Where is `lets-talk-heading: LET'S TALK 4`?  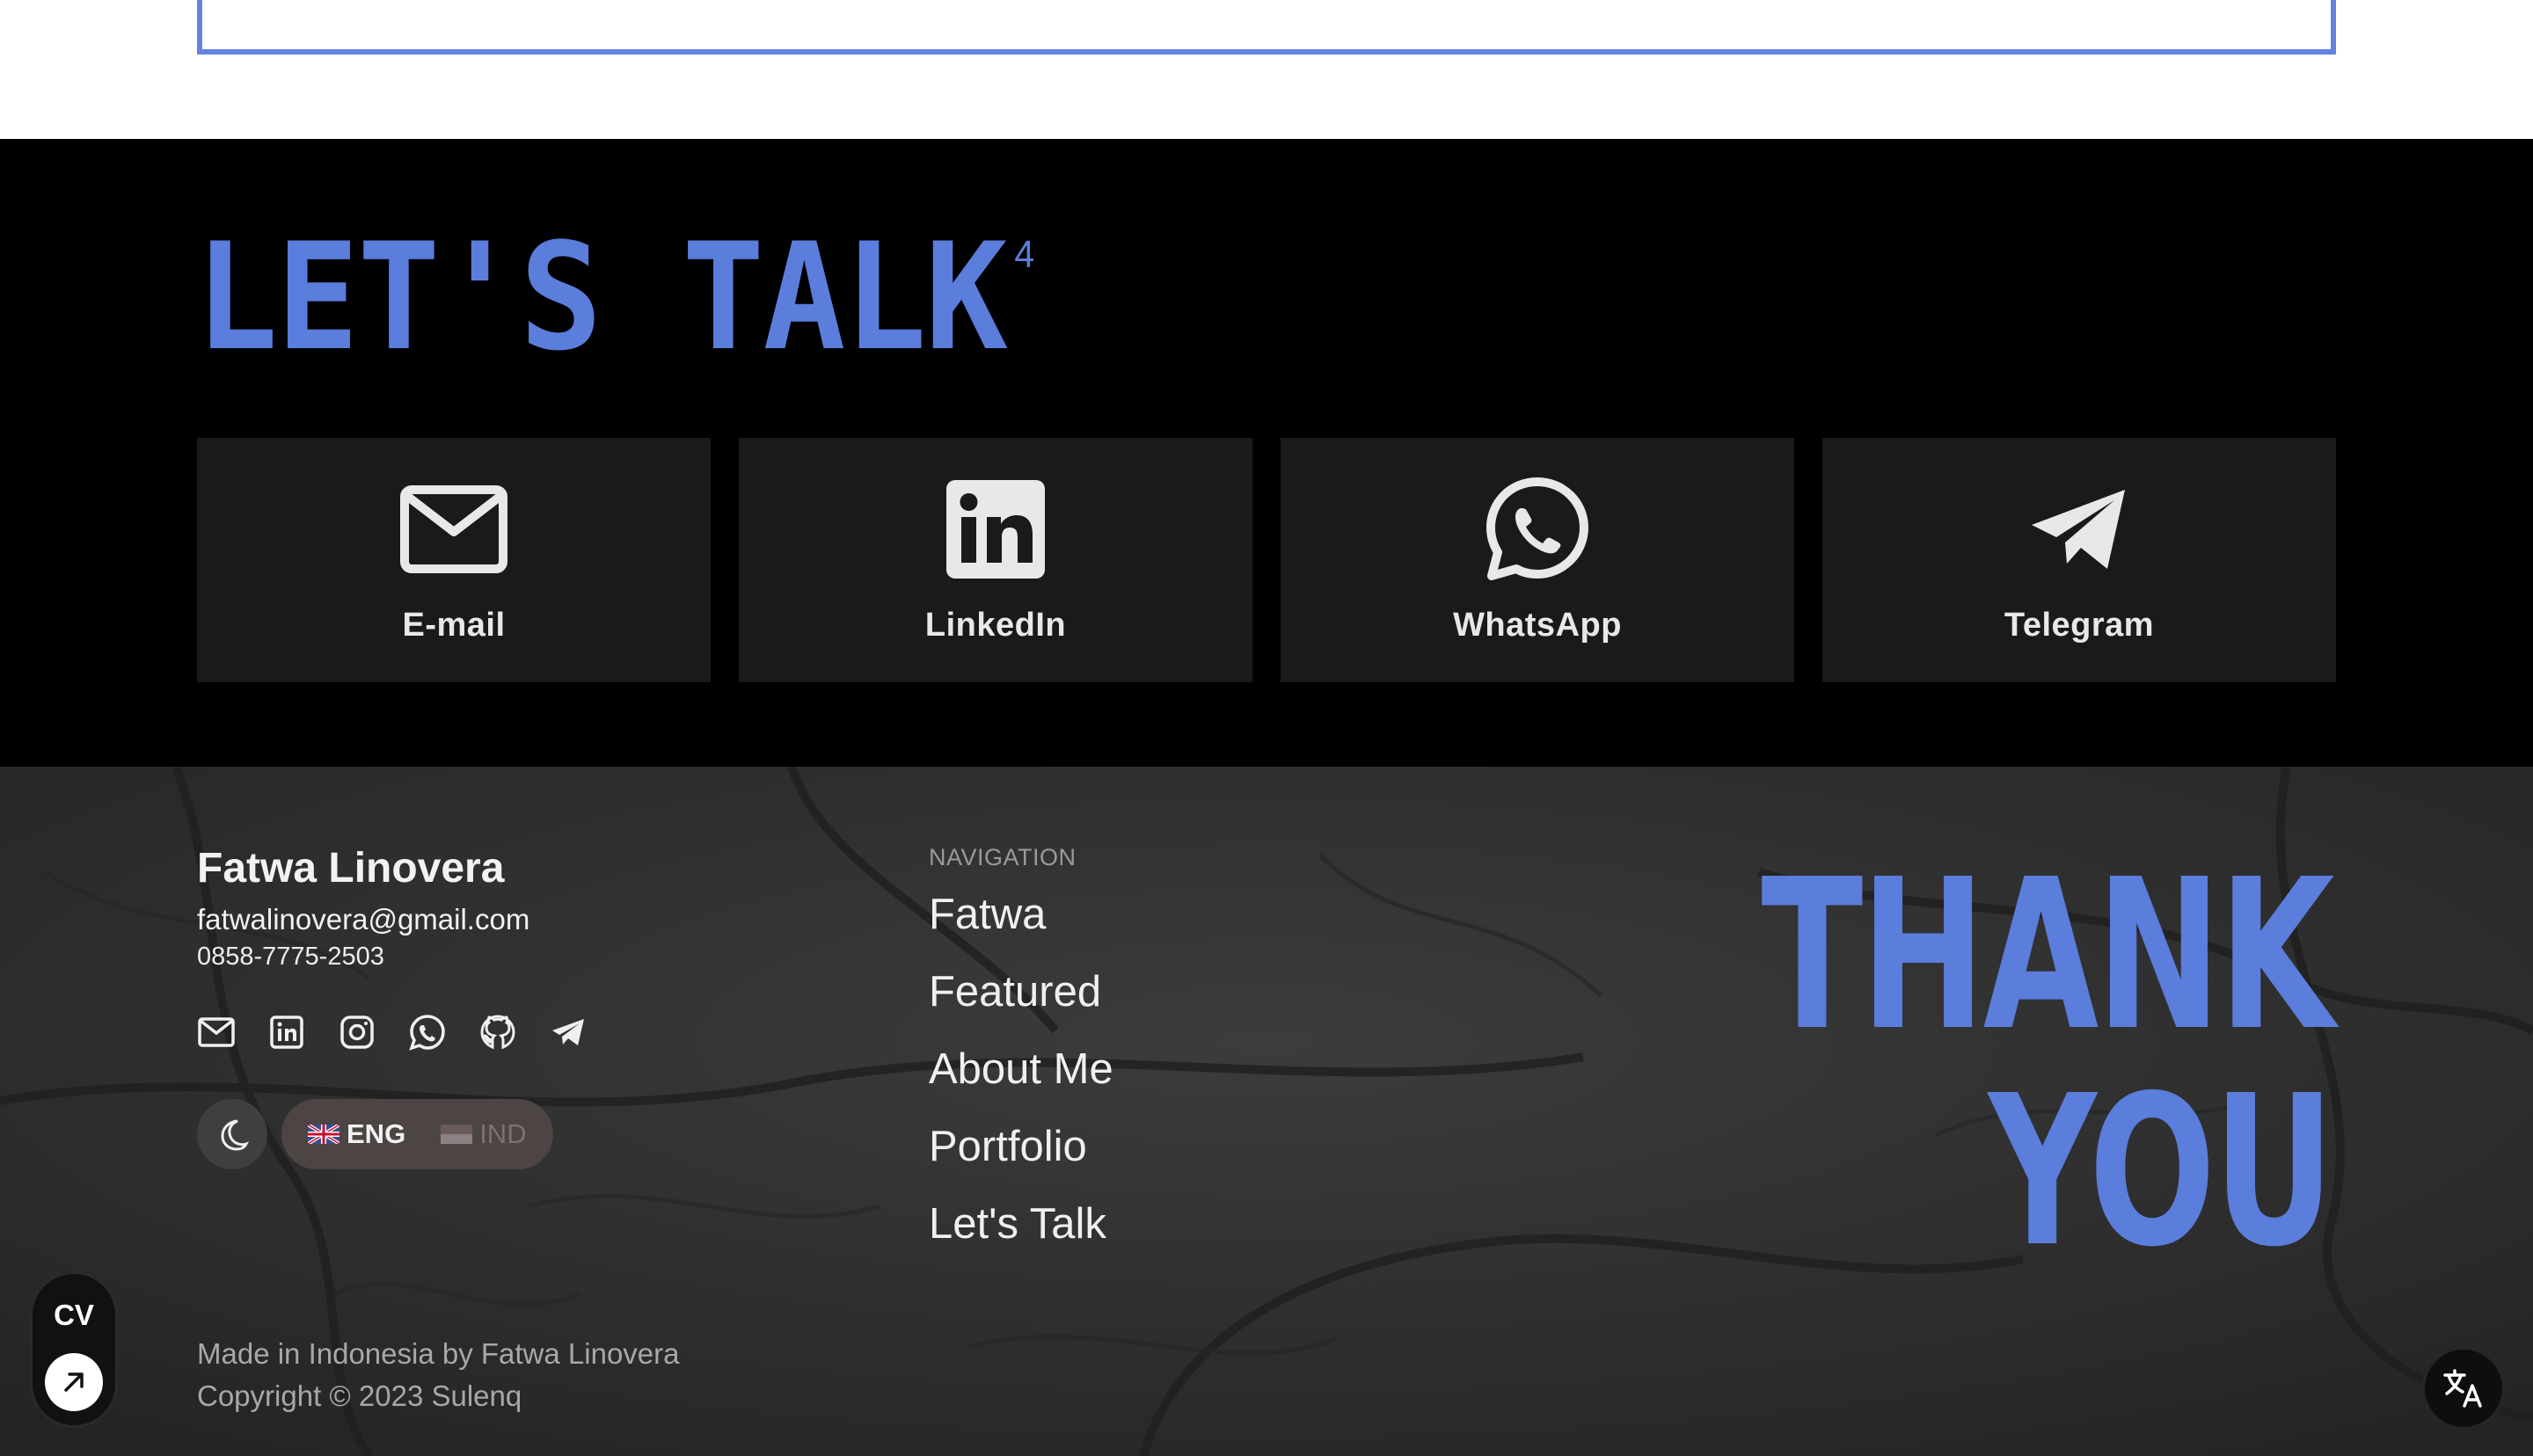 lets-talk-heading: LET'S TALK 4 is located at coordinates (615, 297).